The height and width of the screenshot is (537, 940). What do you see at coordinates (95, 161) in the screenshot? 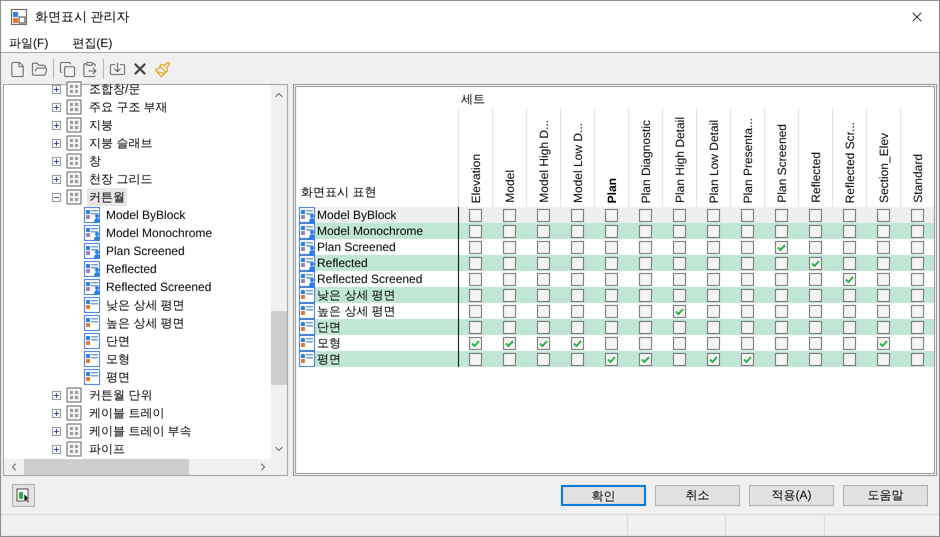
I see `tree-item: 창` at bounding box center [95, 161].